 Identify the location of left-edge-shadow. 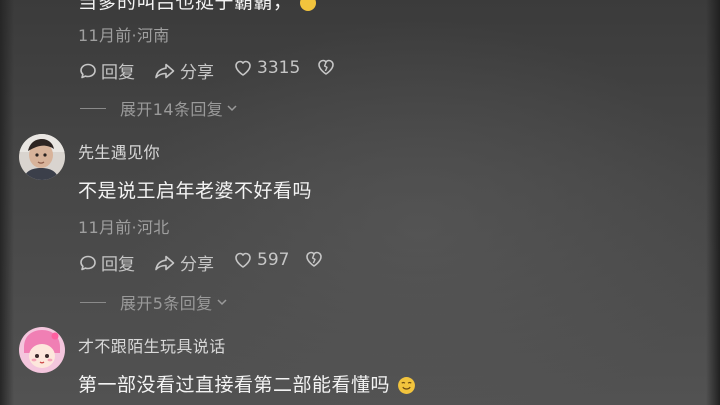
(7, 202).